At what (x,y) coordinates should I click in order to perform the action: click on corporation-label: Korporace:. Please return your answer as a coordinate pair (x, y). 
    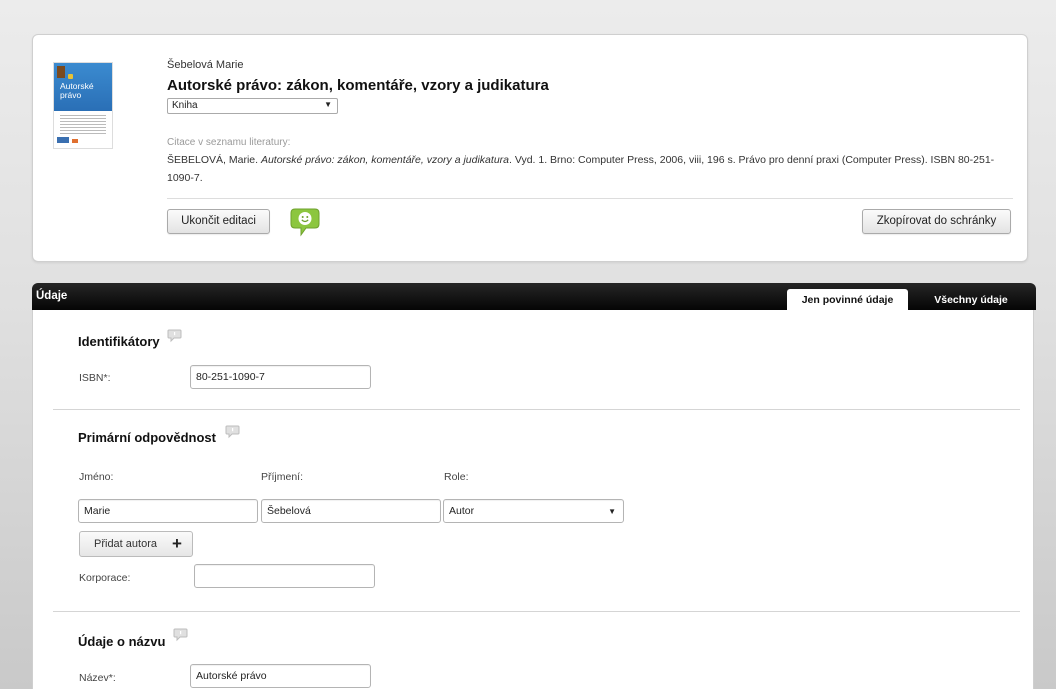
    Looking at the image, I should click on (105, 578).